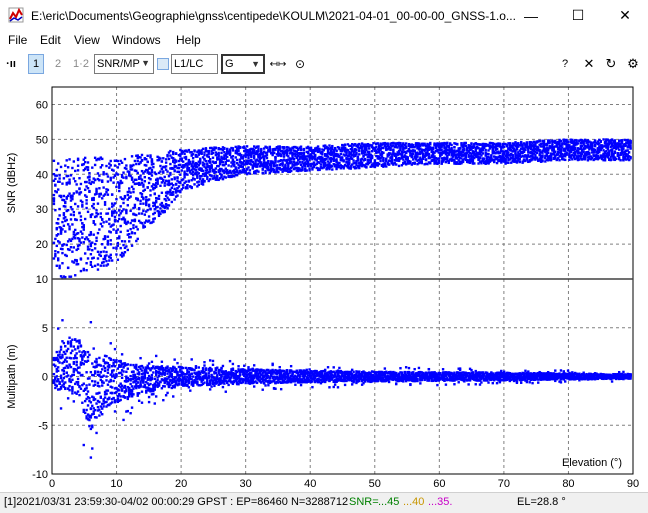 Image resolution: width=648 pixels, height=513 pixels. I want to click on plot-1-button: 1, so click(36, 64).